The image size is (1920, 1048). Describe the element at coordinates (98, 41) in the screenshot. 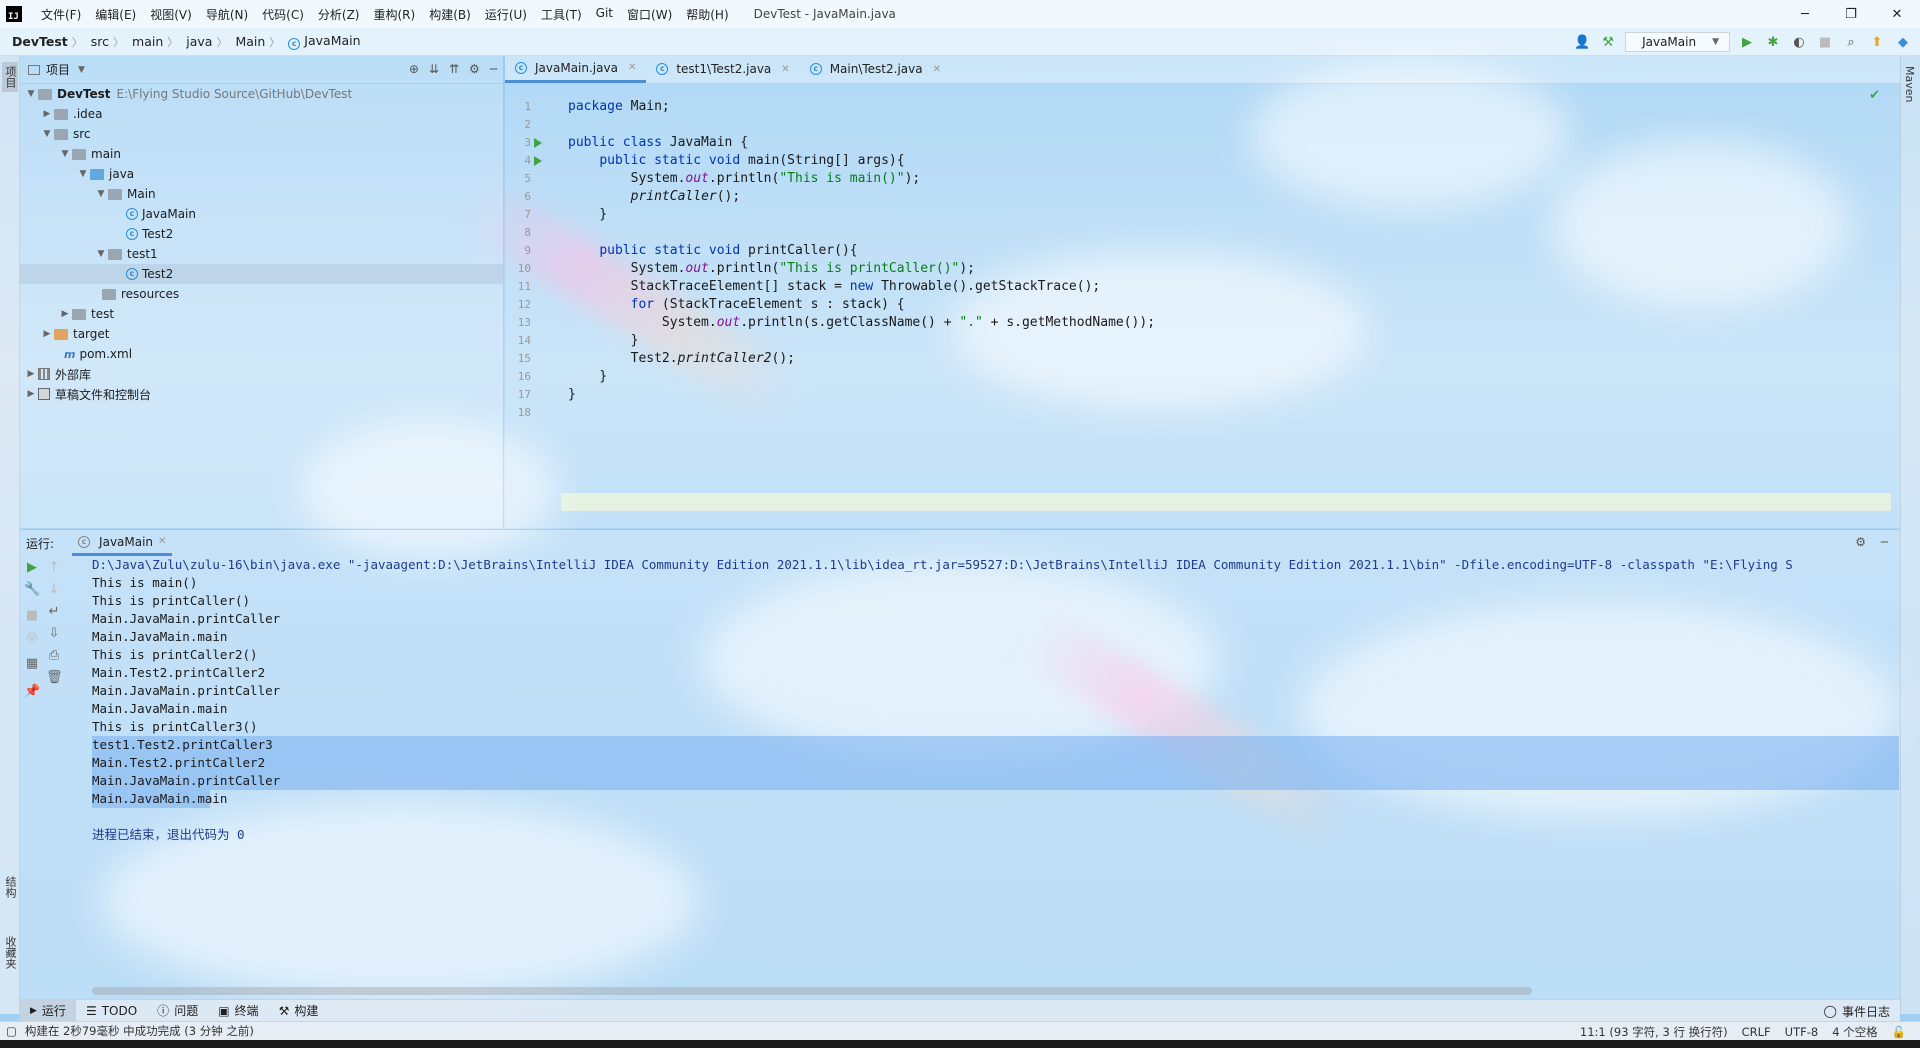

I see `breadcrumb-src: src` at that location.